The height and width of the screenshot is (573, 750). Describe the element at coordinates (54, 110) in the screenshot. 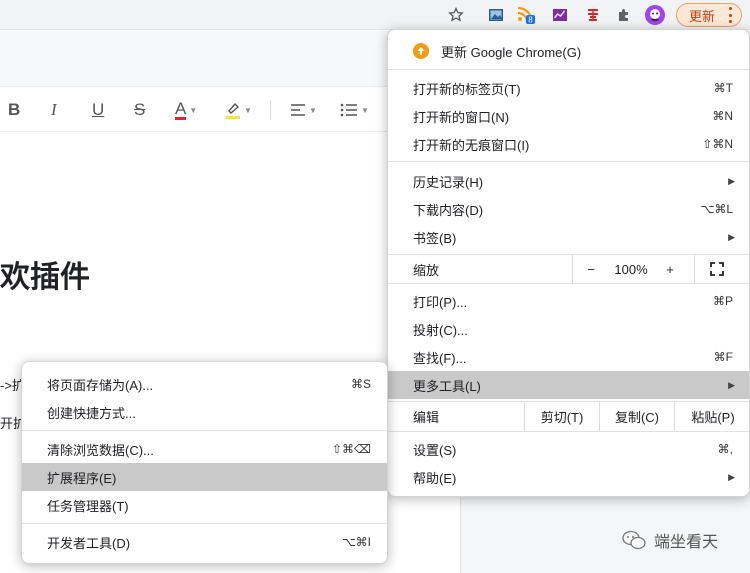

I see `italic-icon: I` at that location.